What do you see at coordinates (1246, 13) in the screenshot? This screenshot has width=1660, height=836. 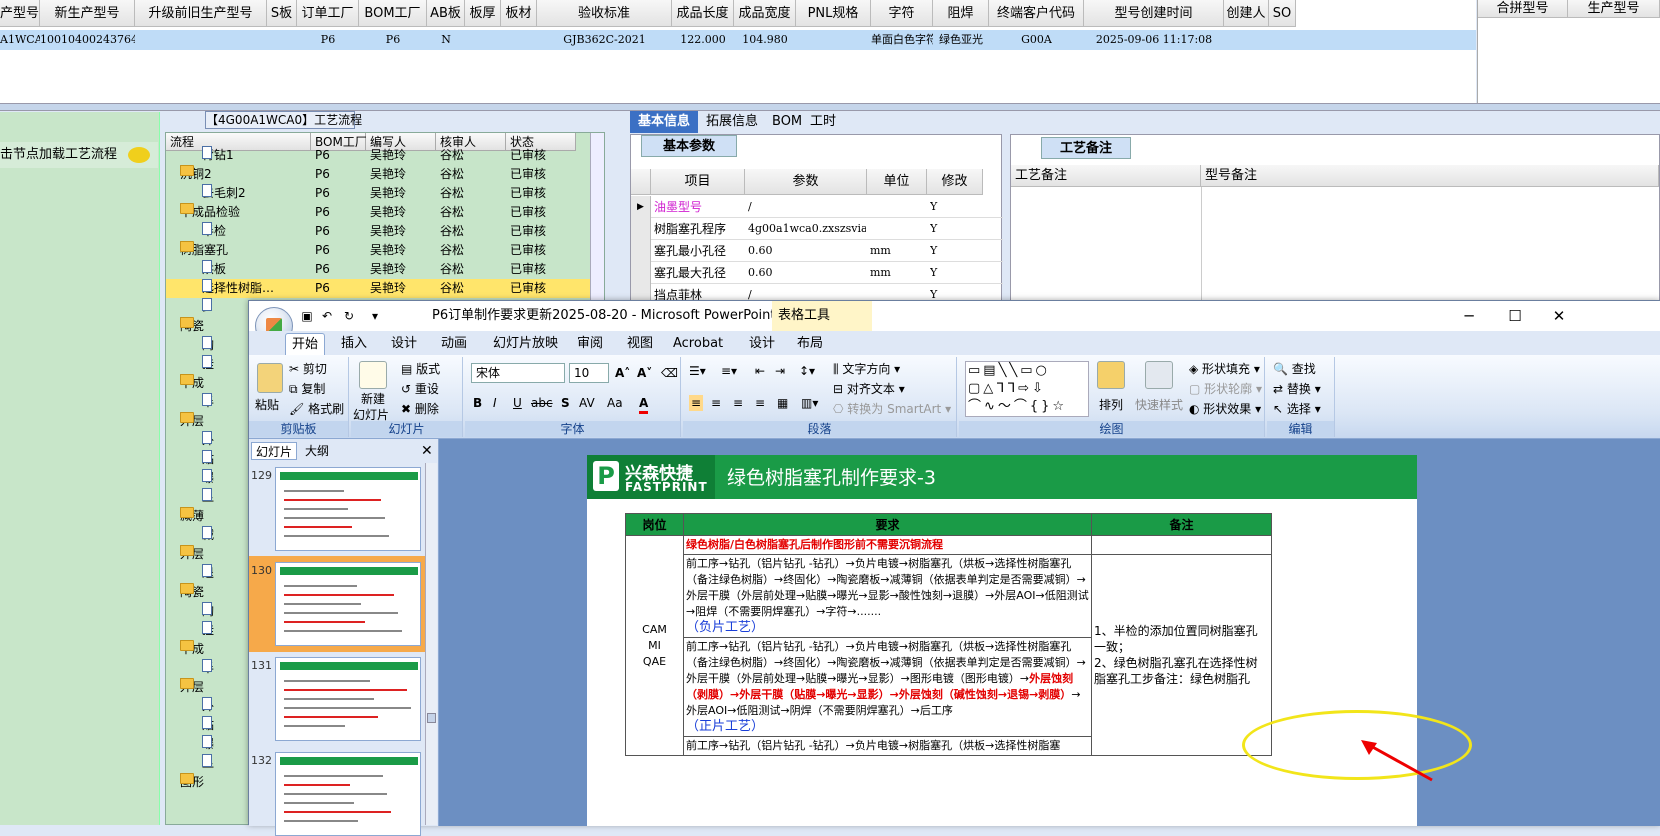 I see `grid-header: 创建人` at bounding box center [1246, 13].